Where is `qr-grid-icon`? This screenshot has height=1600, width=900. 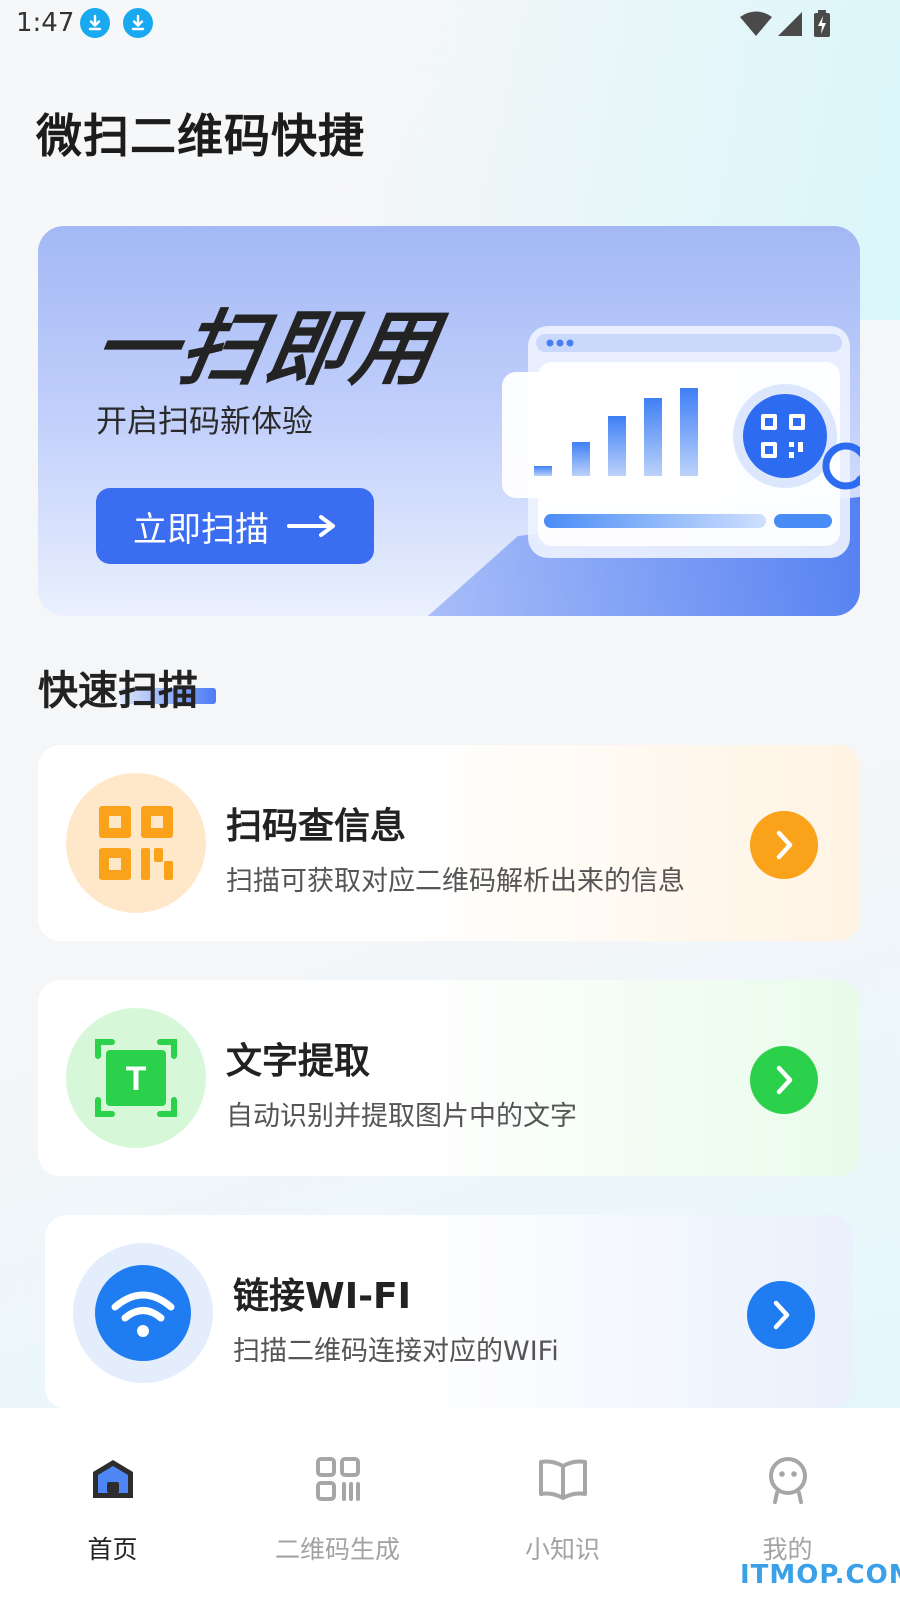 qr-grid-icon is located at coordinates (337, 1479).